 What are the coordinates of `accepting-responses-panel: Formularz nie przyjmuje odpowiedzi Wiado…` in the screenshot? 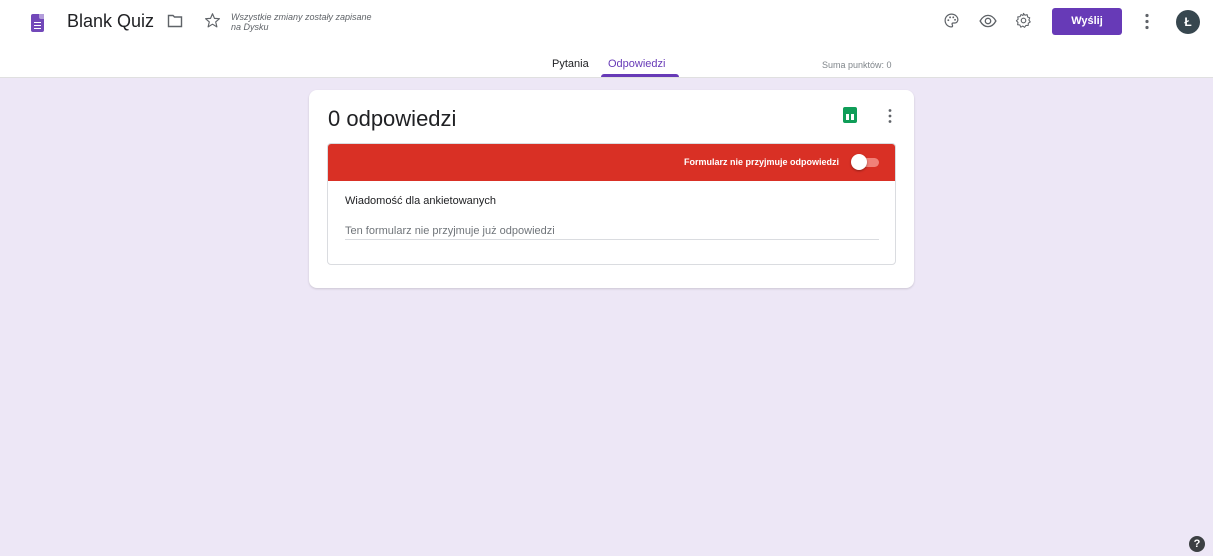 It's located at (611, 204).